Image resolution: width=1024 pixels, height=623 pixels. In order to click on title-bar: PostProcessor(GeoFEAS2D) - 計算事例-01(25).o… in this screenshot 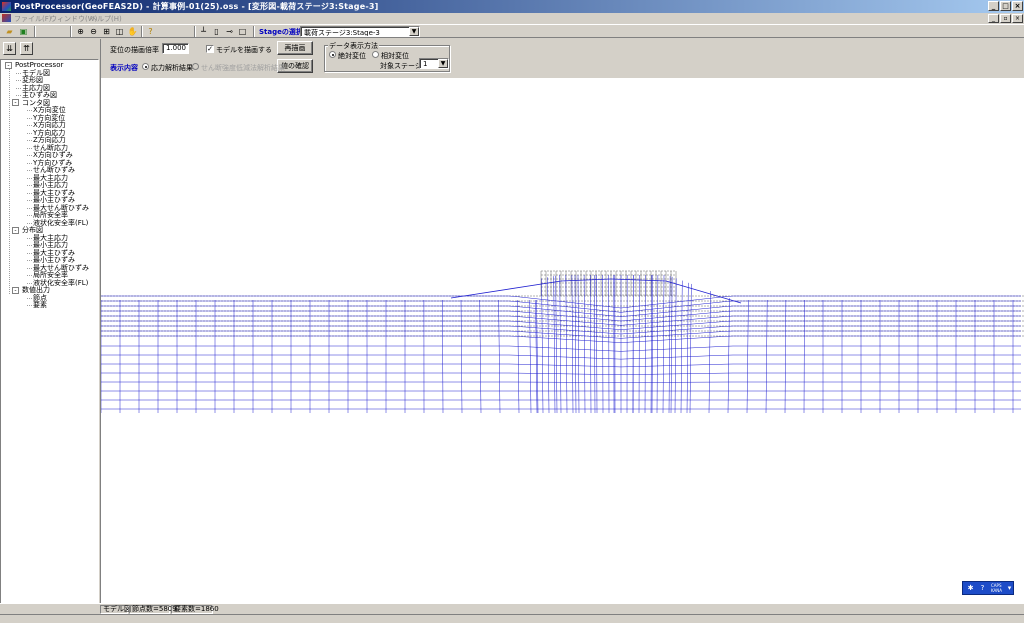, I will do `click(512, 6)`.